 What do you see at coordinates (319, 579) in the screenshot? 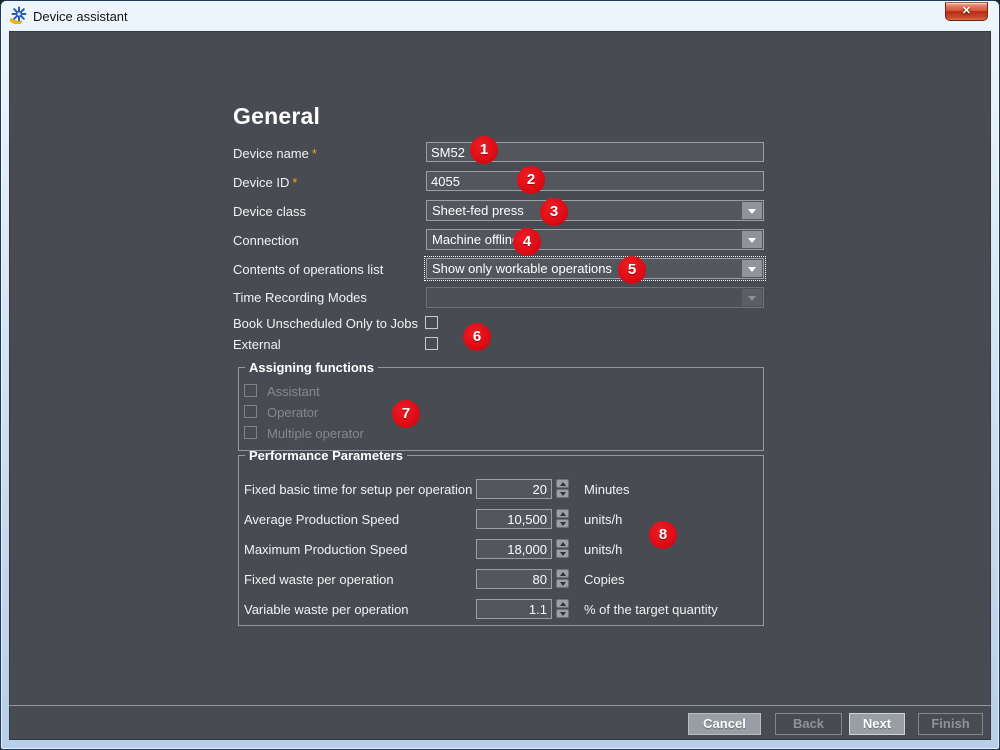
I see `fixed-waste-label: Fixed waste per operation` at bounding box center [319, 579].